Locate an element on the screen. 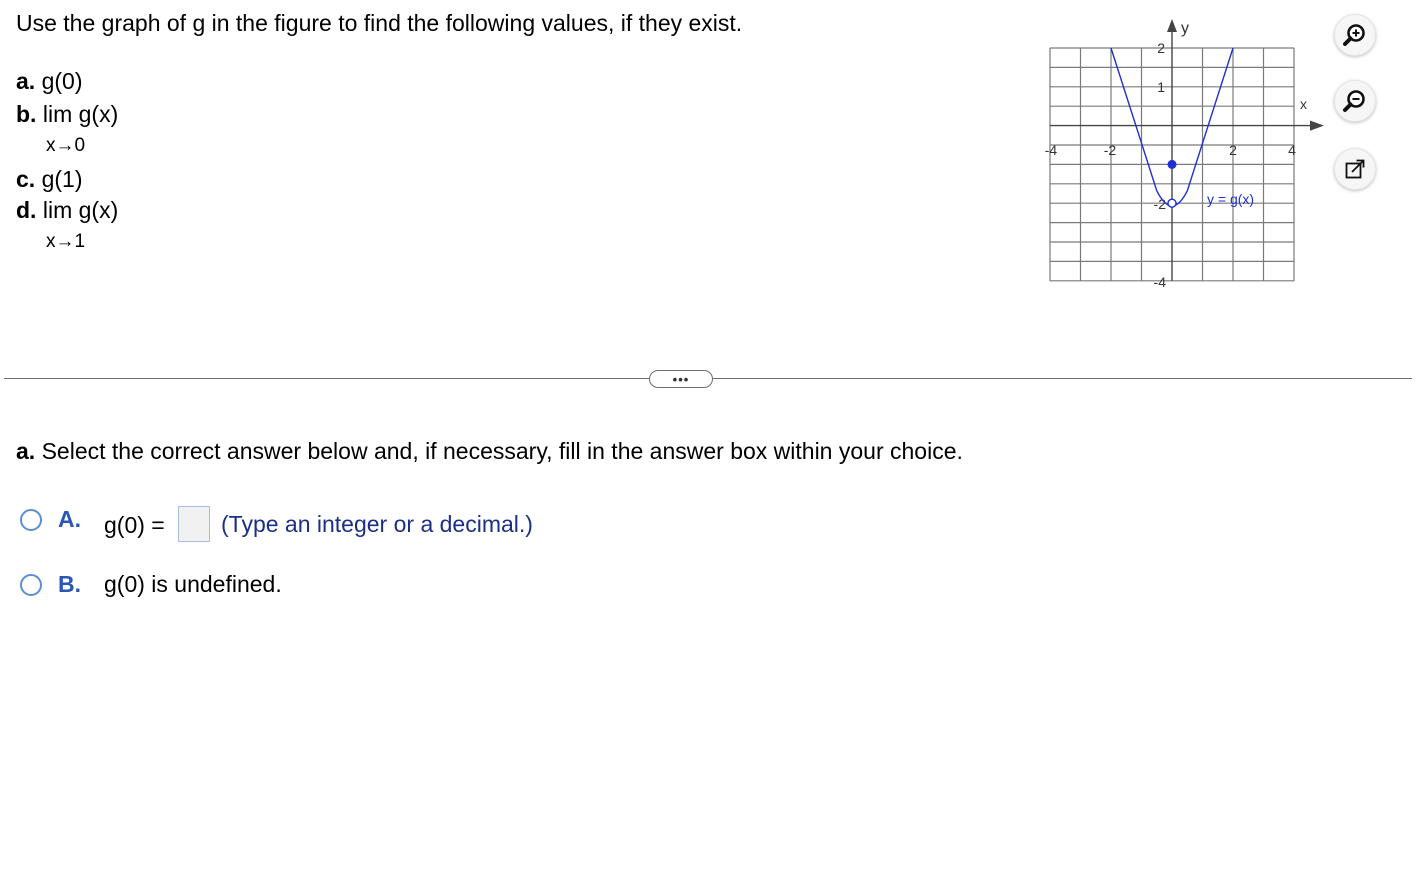 The height and width of the screenshot is (886, 1416). graph-axes is located at coordinates (1184, 153).